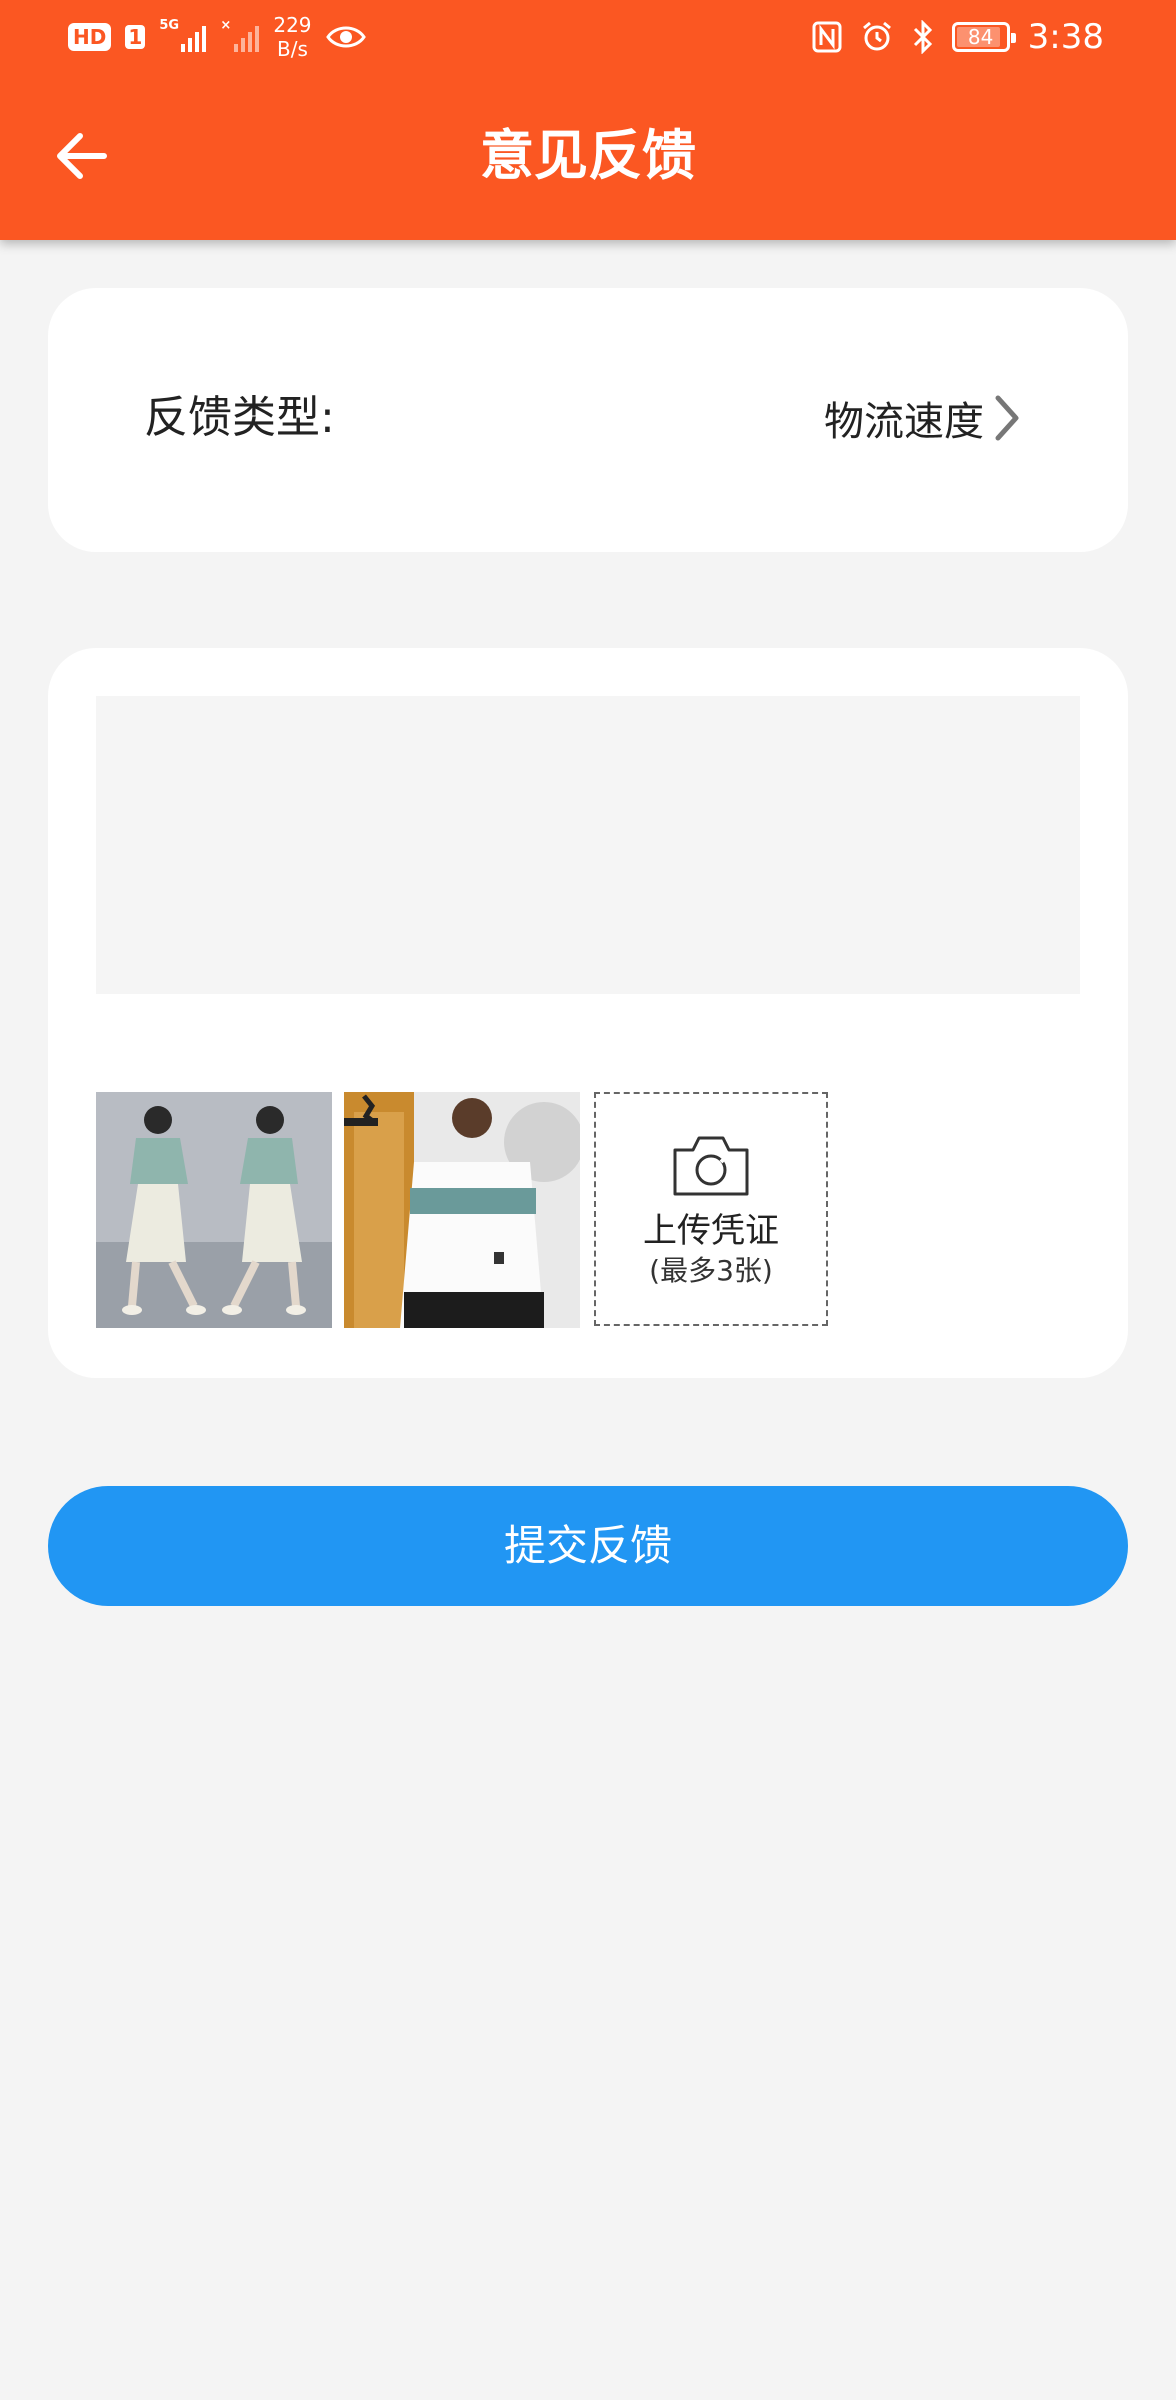  Describe the element at coordinates (980, 37) in the screenshot. I see `battery-level: 84` at that location.